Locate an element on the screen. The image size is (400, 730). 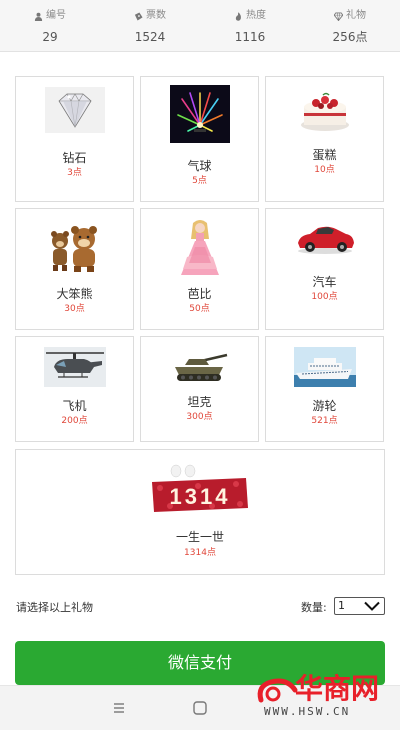
cruise-gift-icon is located at coordinates (324, 367).